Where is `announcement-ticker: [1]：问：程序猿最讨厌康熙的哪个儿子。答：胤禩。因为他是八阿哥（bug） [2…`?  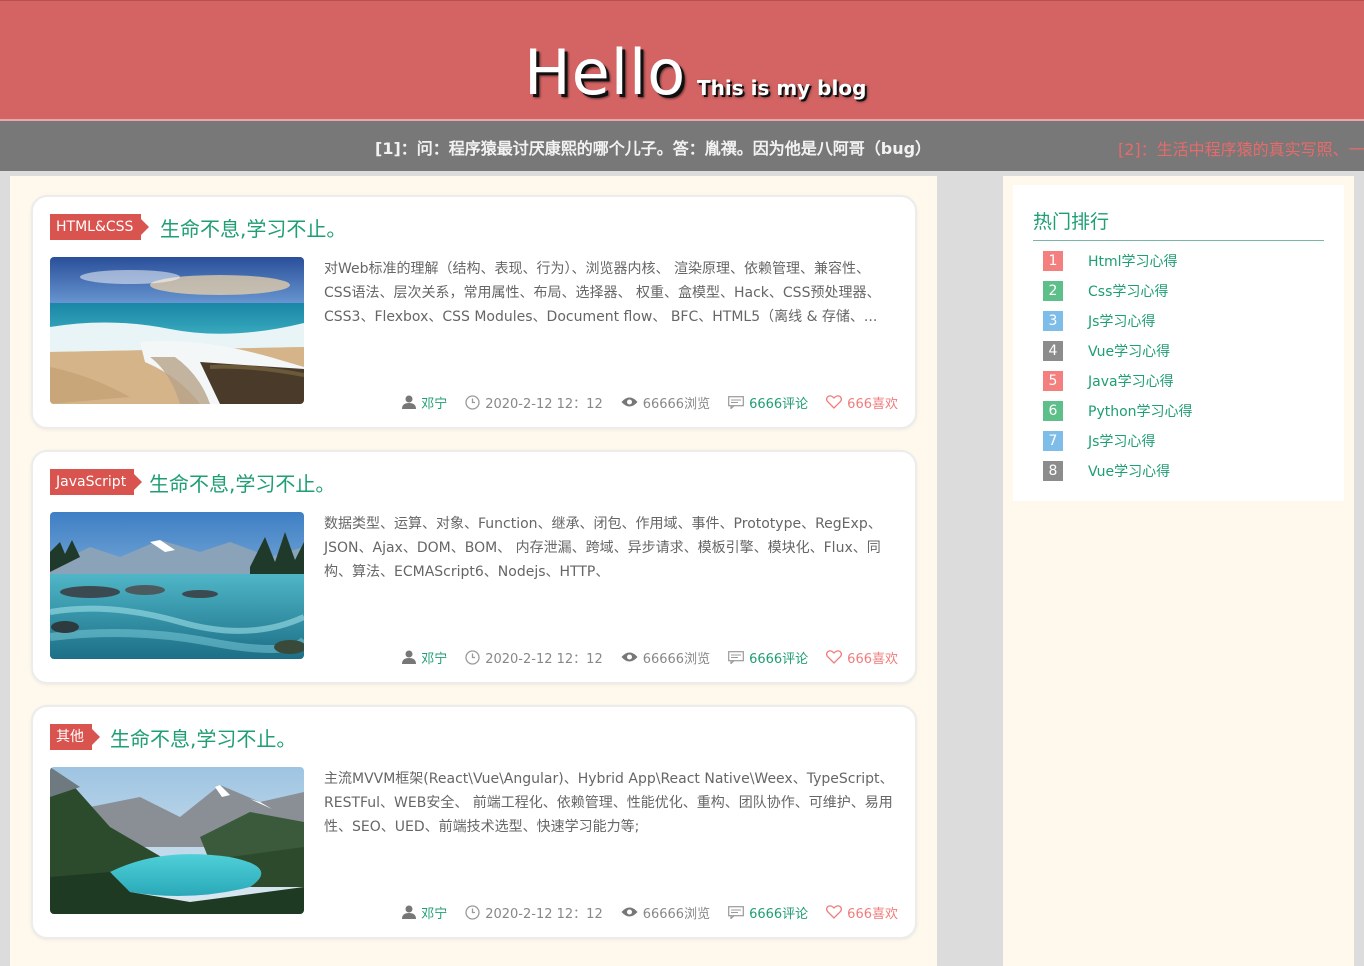
announcement-ticker: [1]：问：程序猿最讨厌康熙的哪个儿子。答：胤禩。因为他是八阿哥（bug） [2… is located at coordinates (682, 146).